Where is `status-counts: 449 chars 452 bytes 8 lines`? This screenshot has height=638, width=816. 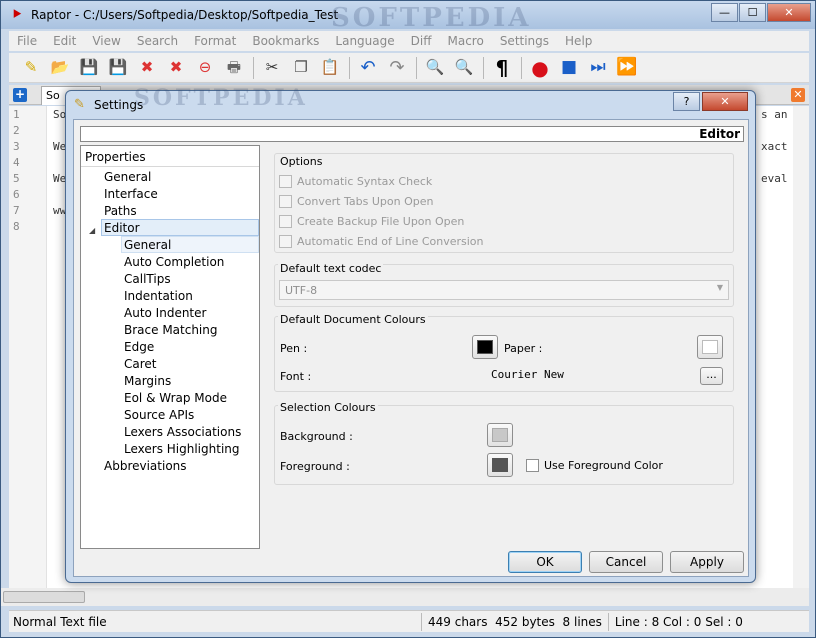 status-counts: 449 chars 452 bytes 8 lines is located at coordinates (514, 621).